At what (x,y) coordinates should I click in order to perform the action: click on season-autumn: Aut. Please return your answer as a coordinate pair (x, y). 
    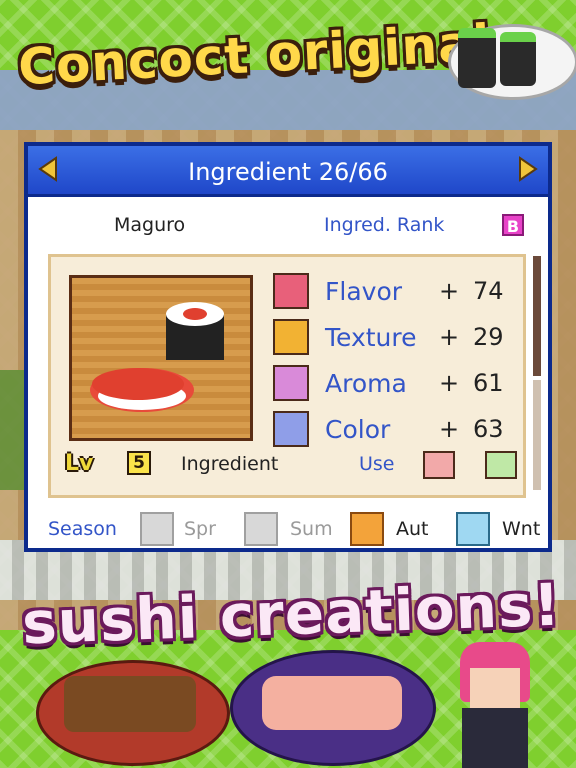
    Looking at the image, I should click on (412, 529).